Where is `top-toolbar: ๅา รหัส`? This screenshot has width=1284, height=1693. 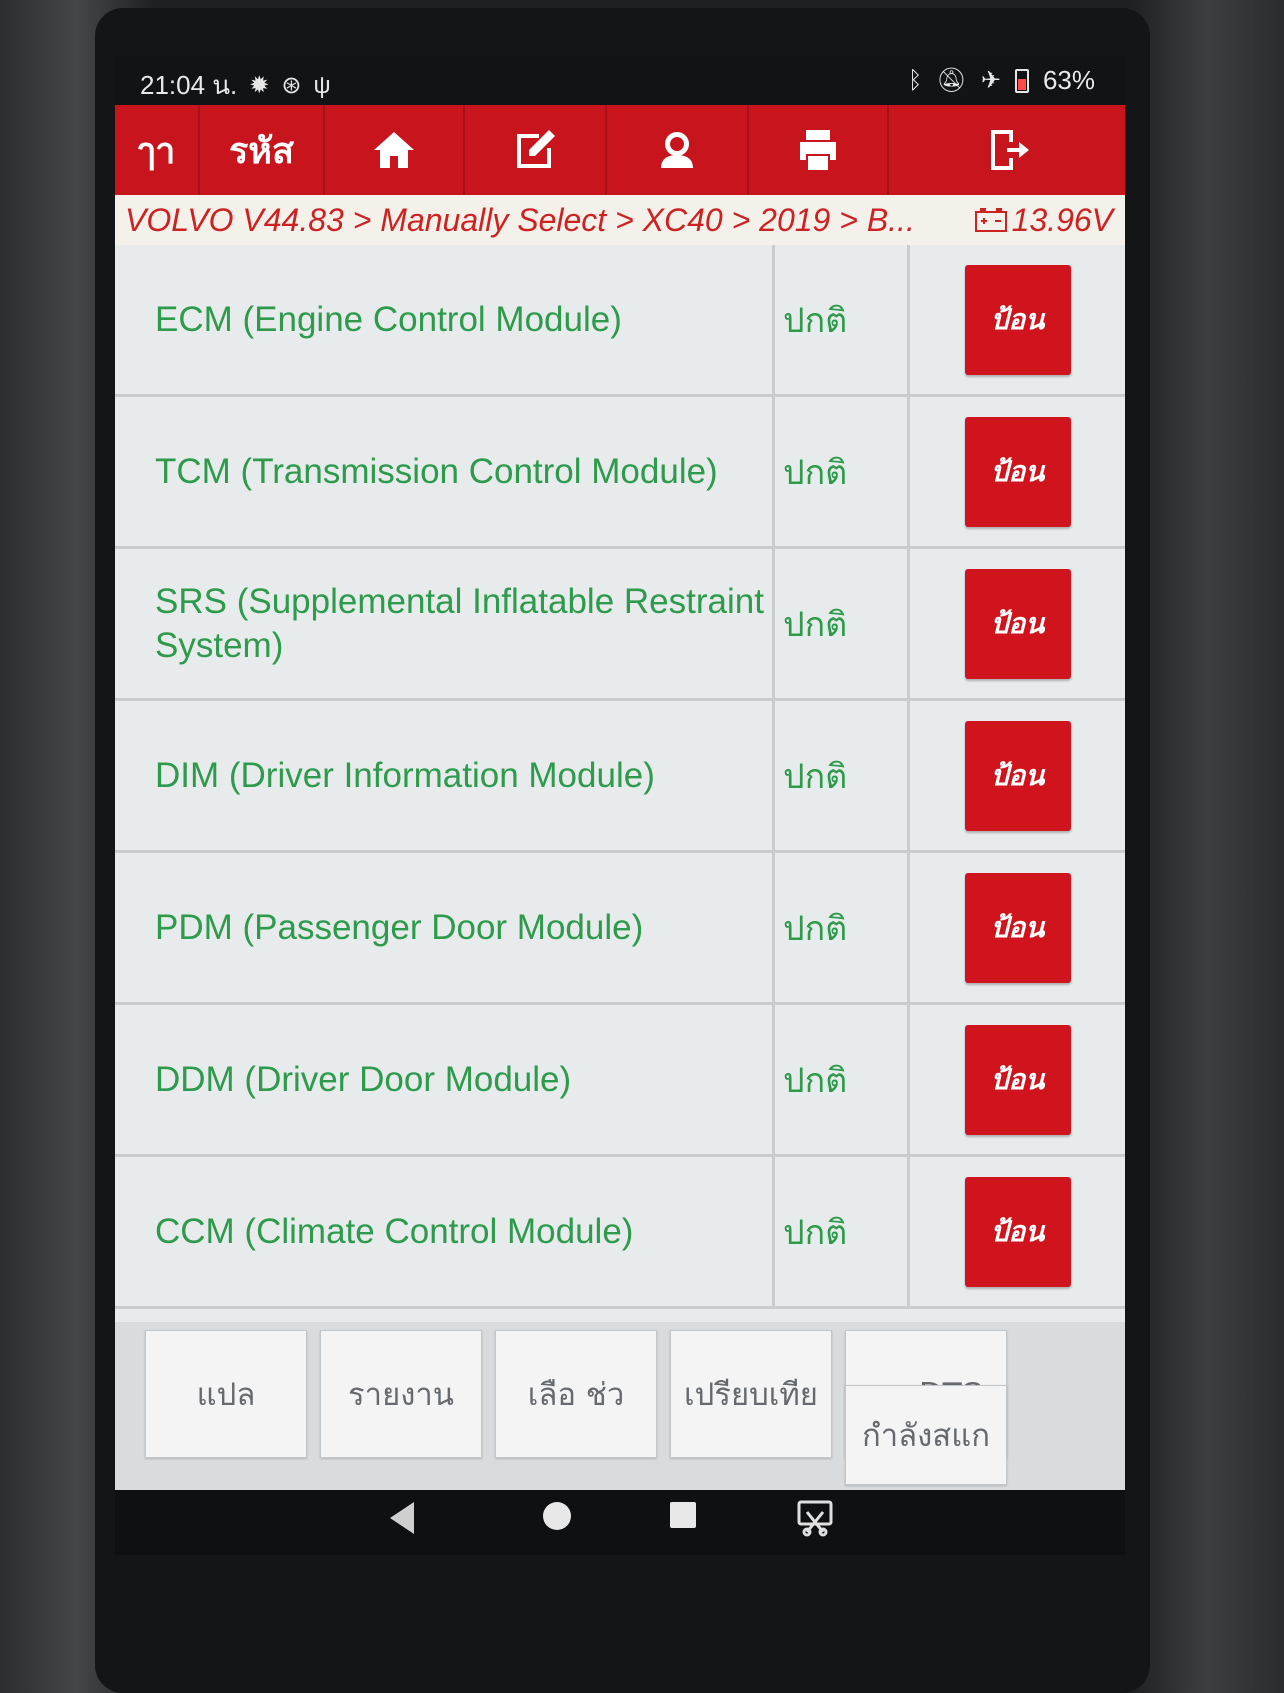 top-toolbar: ๅา รหัส is located at coordinates (620, 150).